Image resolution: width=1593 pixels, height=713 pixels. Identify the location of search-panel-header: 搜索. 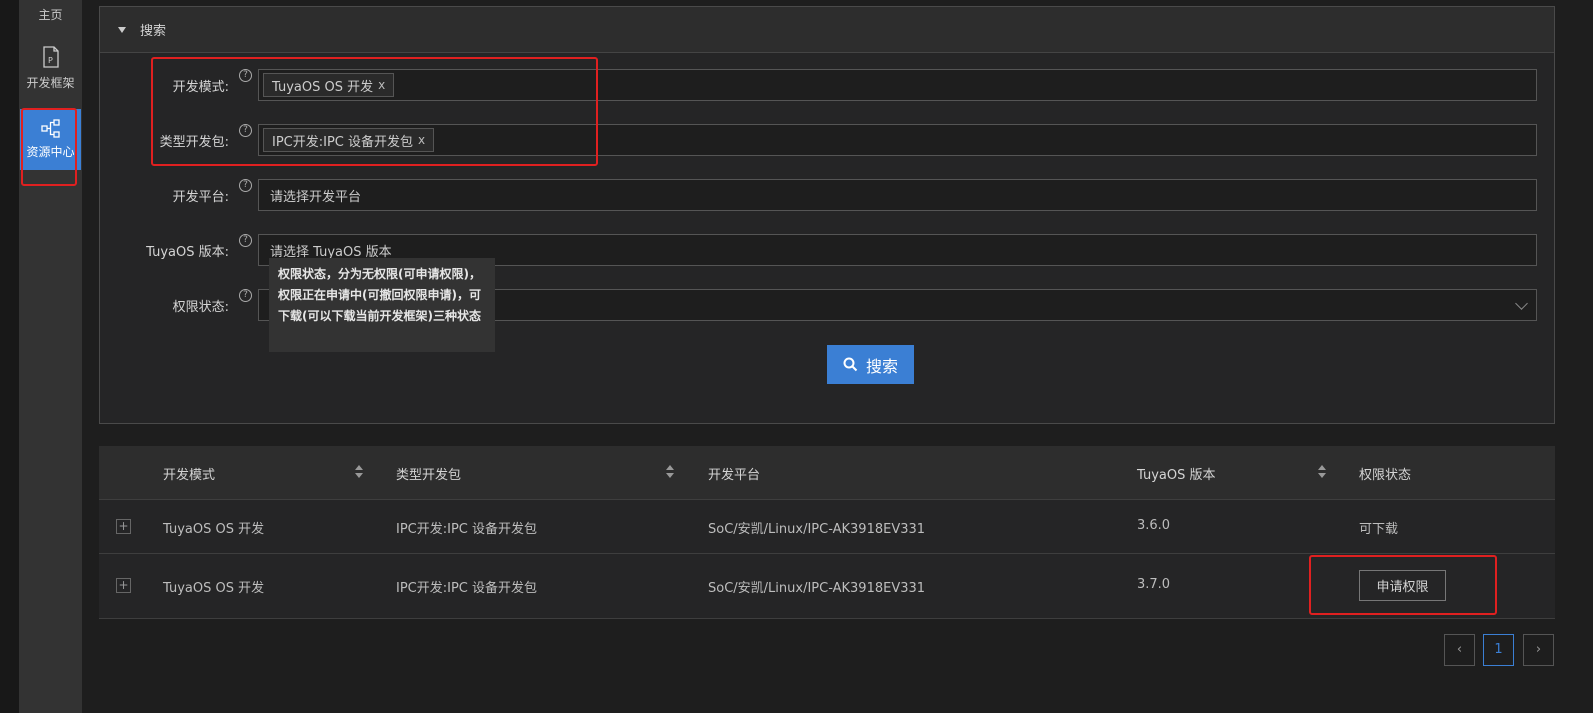
(827, 30).